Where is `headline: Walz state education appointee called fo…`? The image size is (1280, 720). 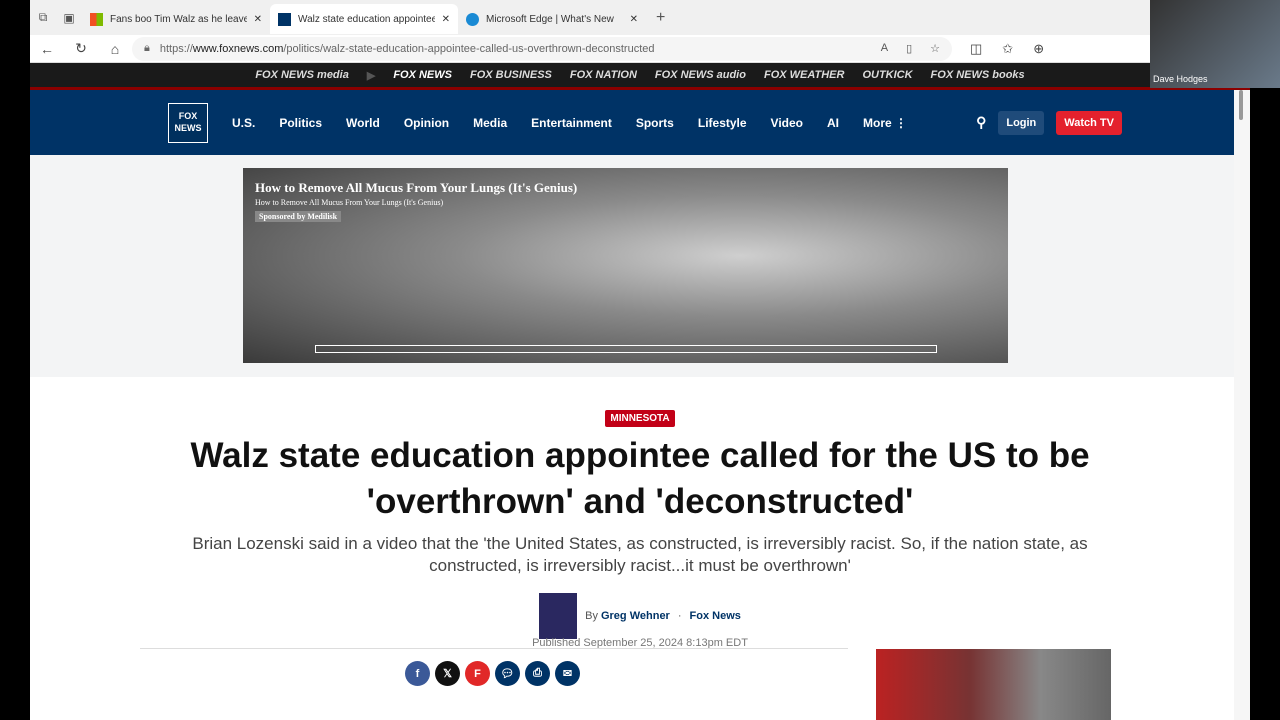 headline: Walz state education appointee called fo… is located at coordinates (640, 478).